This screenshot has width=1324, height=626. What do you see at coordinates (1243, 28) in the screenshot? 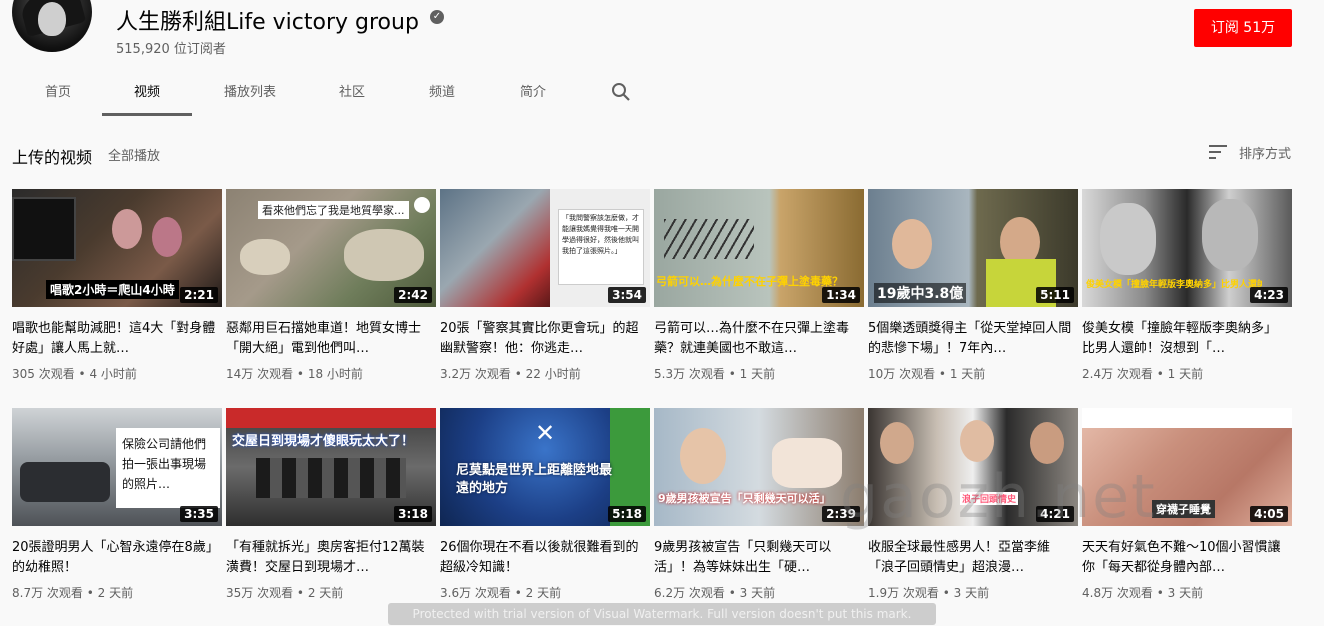
I see `subscribe-button: 订阅 51万` at bounding box center [1243, 28].